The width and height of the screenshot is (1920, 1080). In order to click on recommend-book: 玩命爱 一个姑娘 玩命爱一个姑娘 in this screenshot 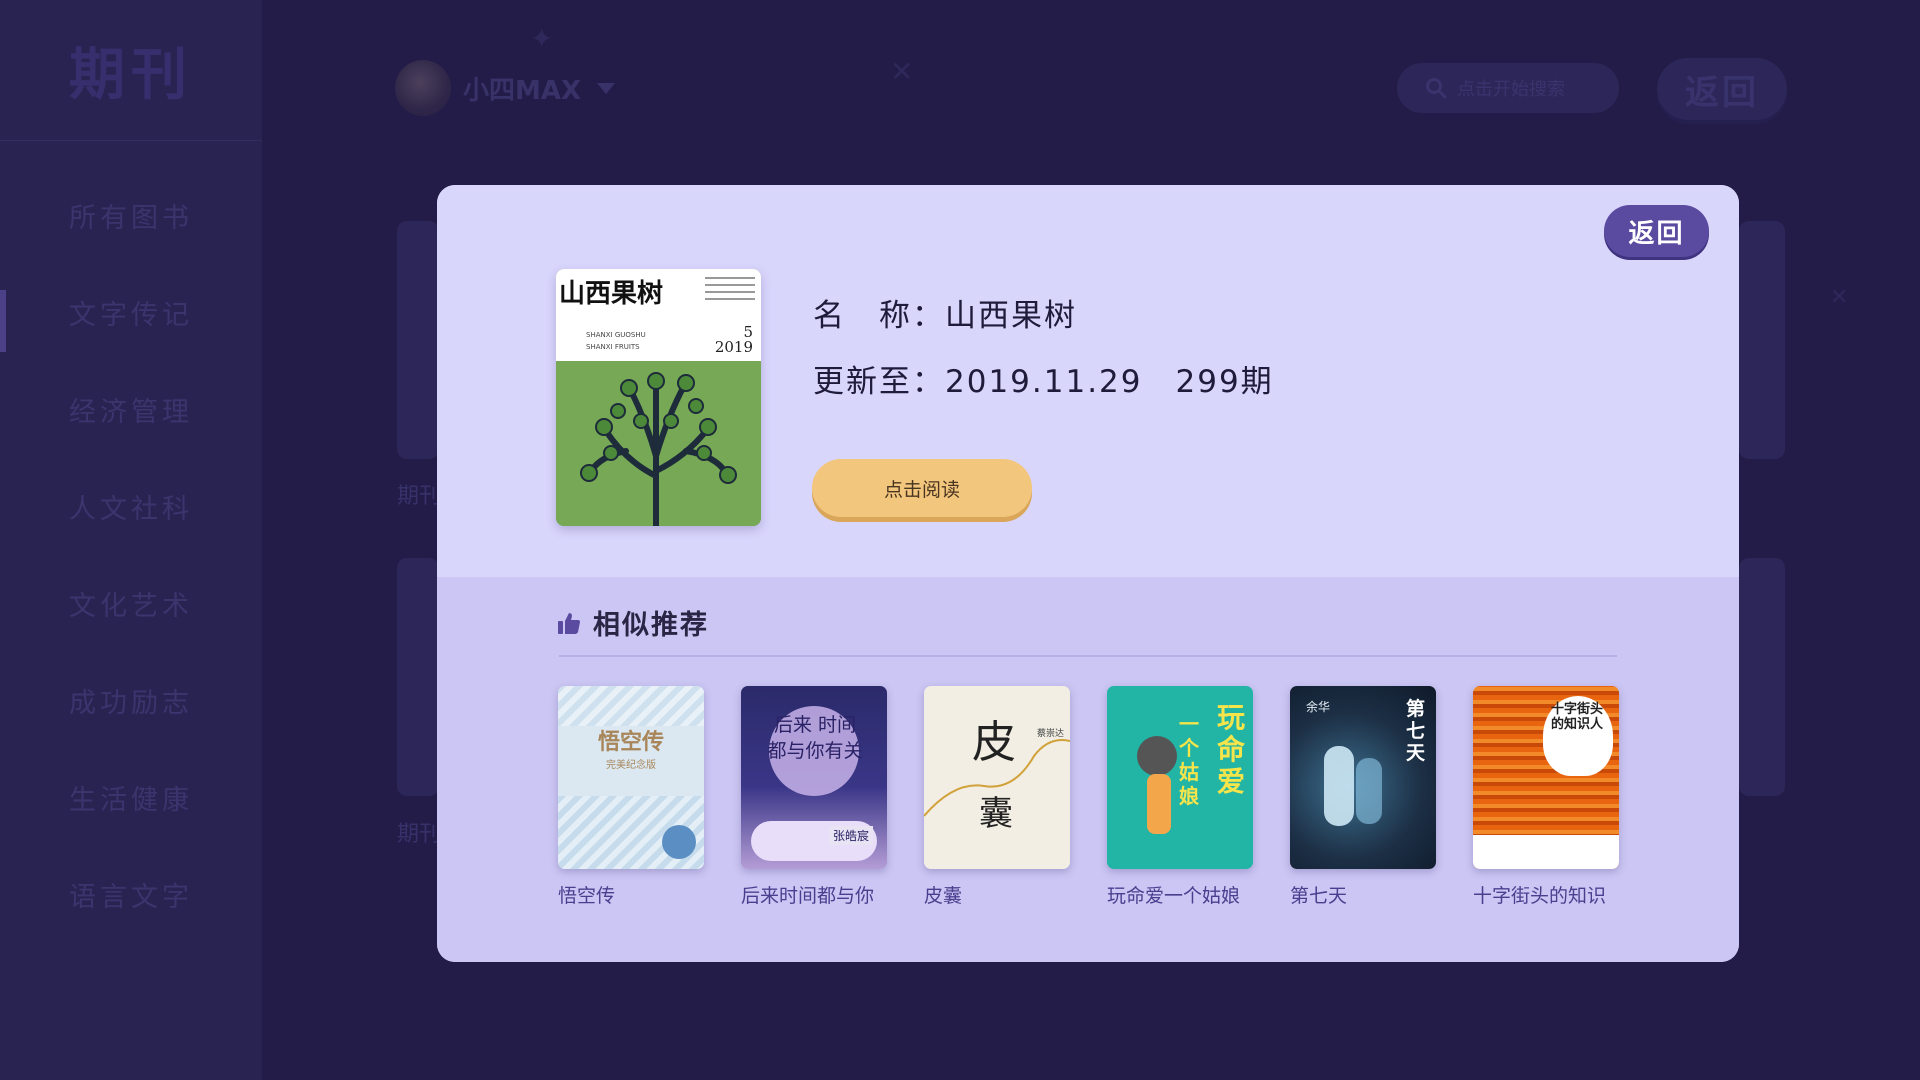, I will do `click(1180, 797)`.